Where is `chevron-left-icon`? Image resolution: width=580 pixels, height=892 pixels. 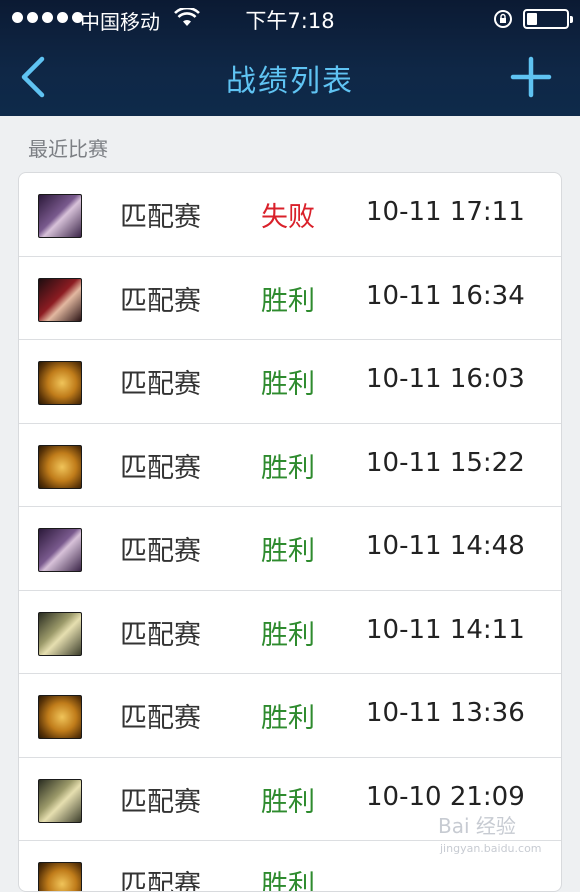 chevron-left-icon is located at coordinates (33, 77).